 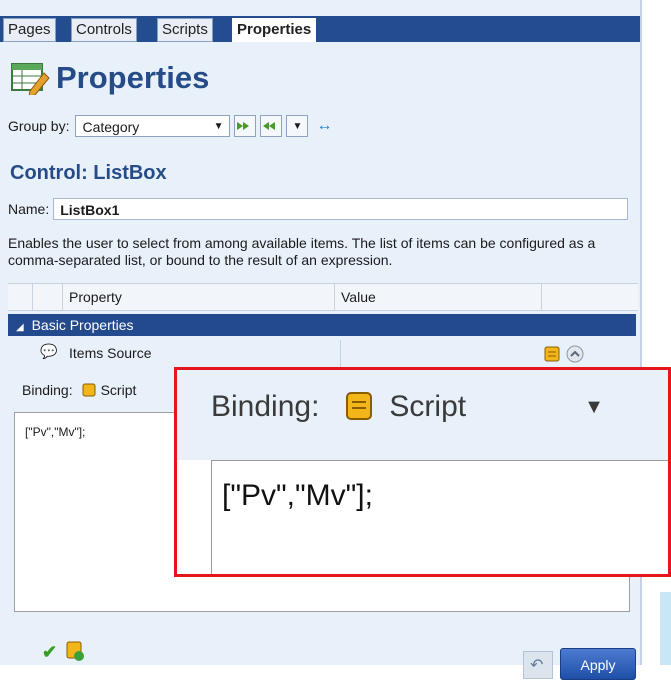 I want to click on tab-scripts: Scripts, so click(x=185, y=30).